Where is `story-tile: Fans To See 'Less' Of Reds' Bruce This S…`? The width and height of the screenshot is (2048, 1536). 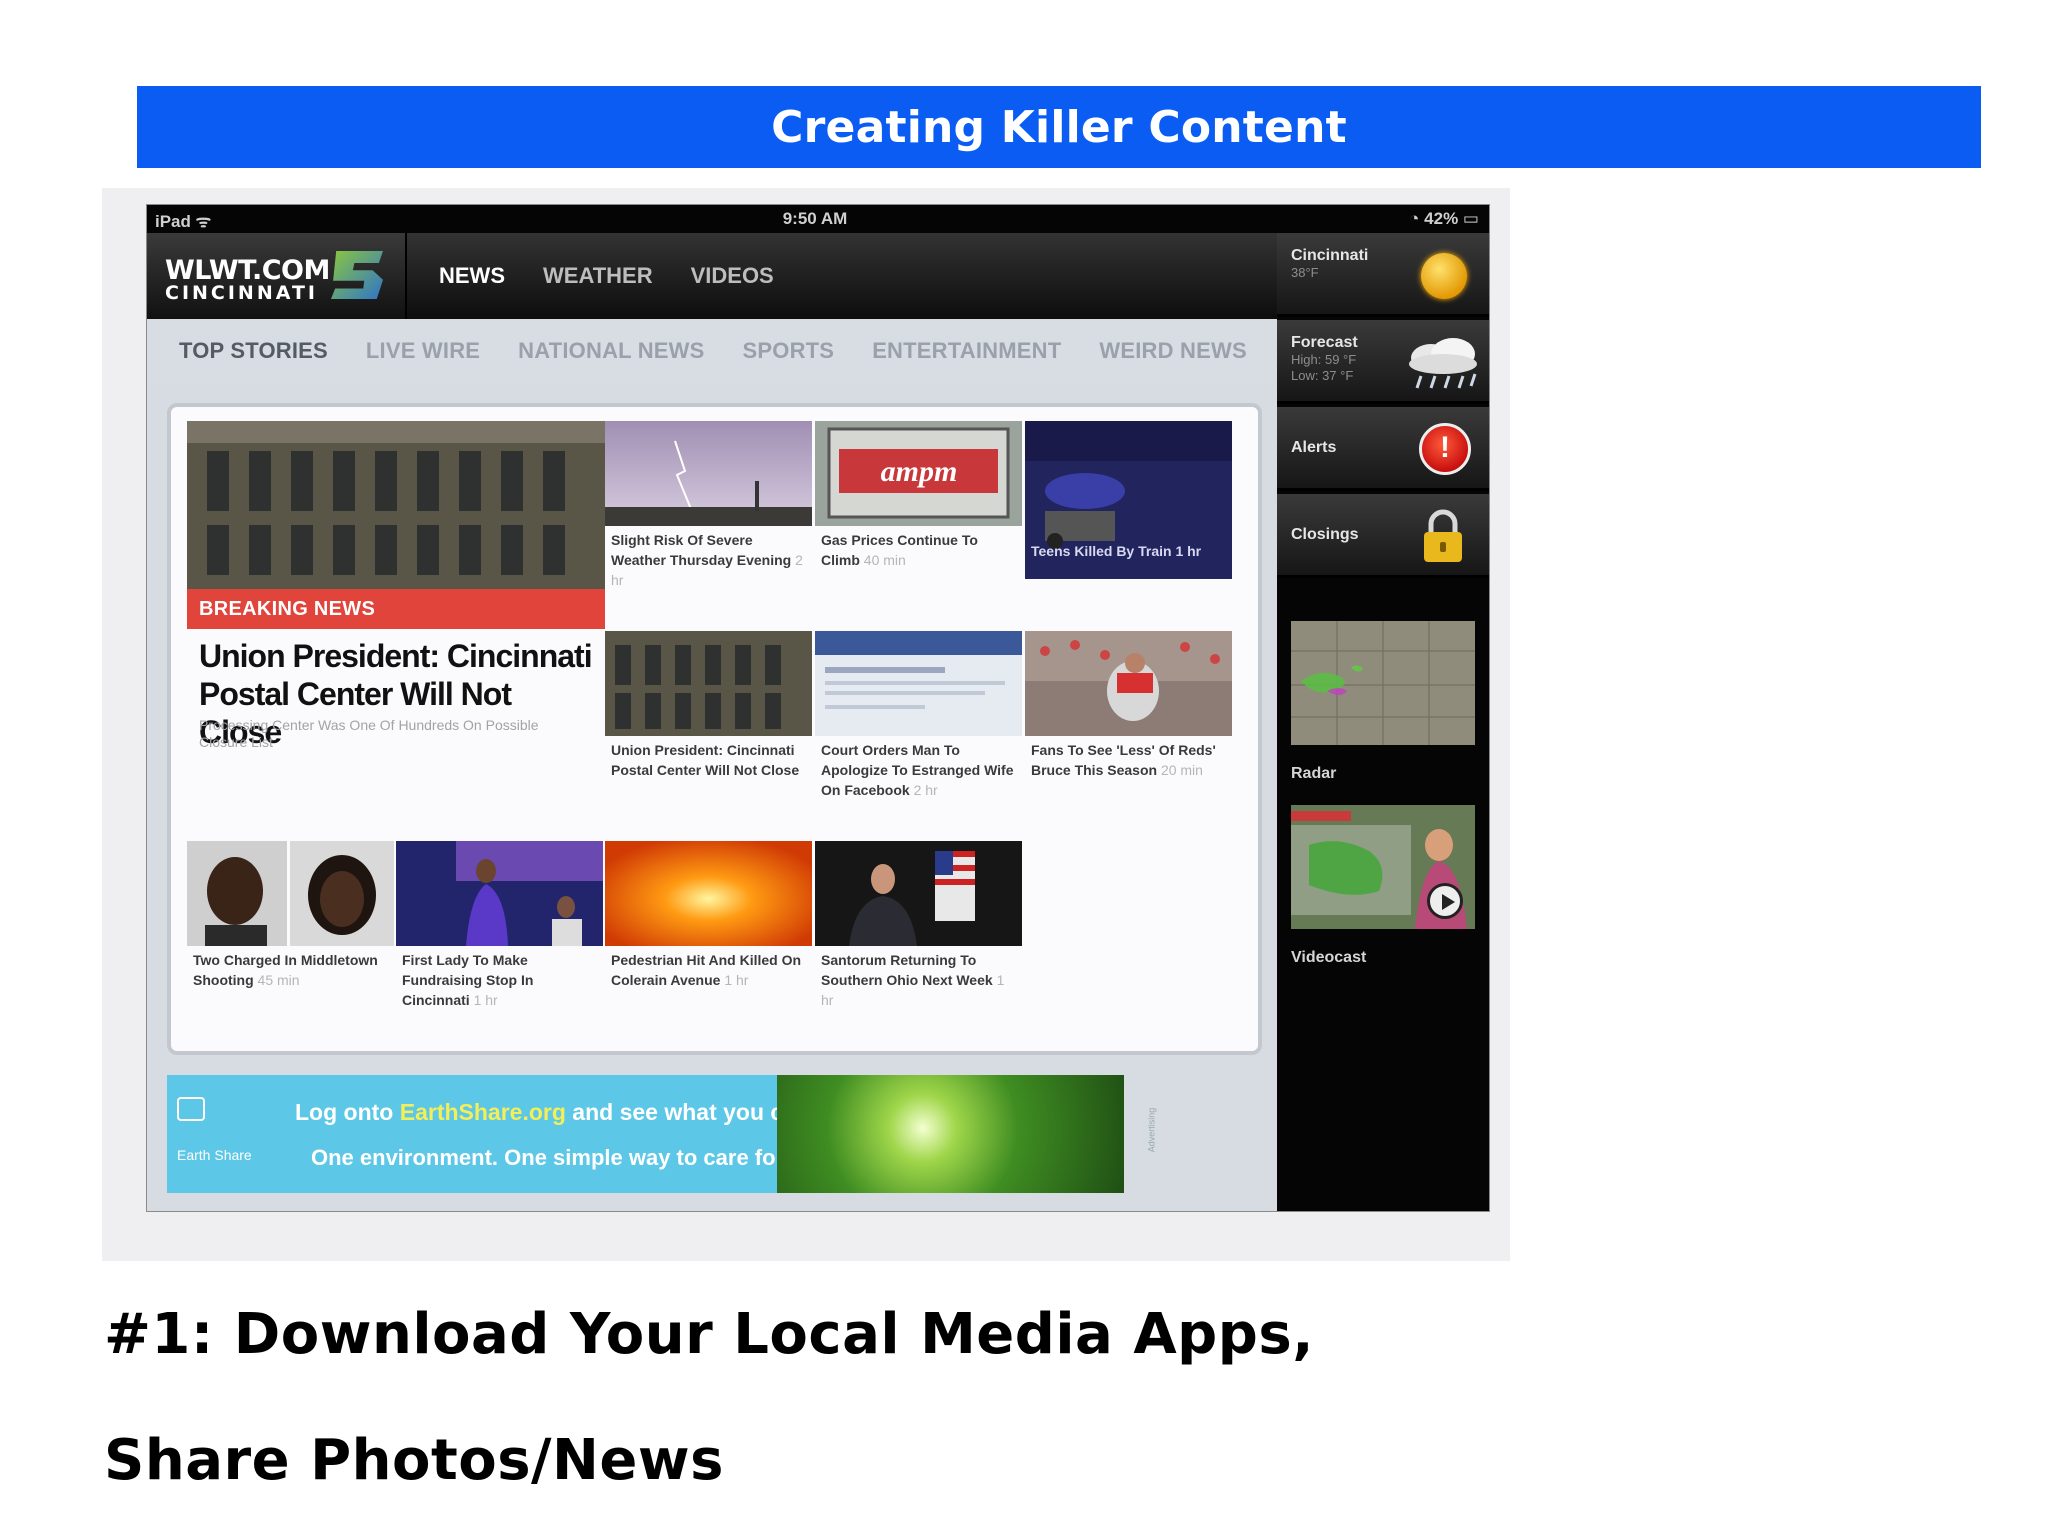
story-tile: Fans To See 'Less' Of Reds' Bruce This S… is located at coordinates (1128, 707).